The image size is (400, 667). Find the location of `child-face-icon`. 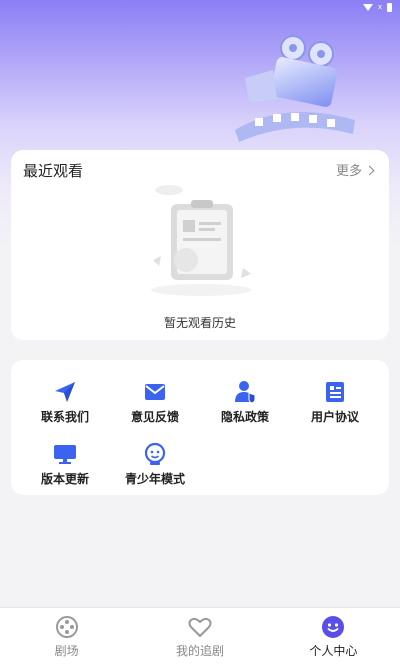

child-face-icon is located at coordinates (155, 453).